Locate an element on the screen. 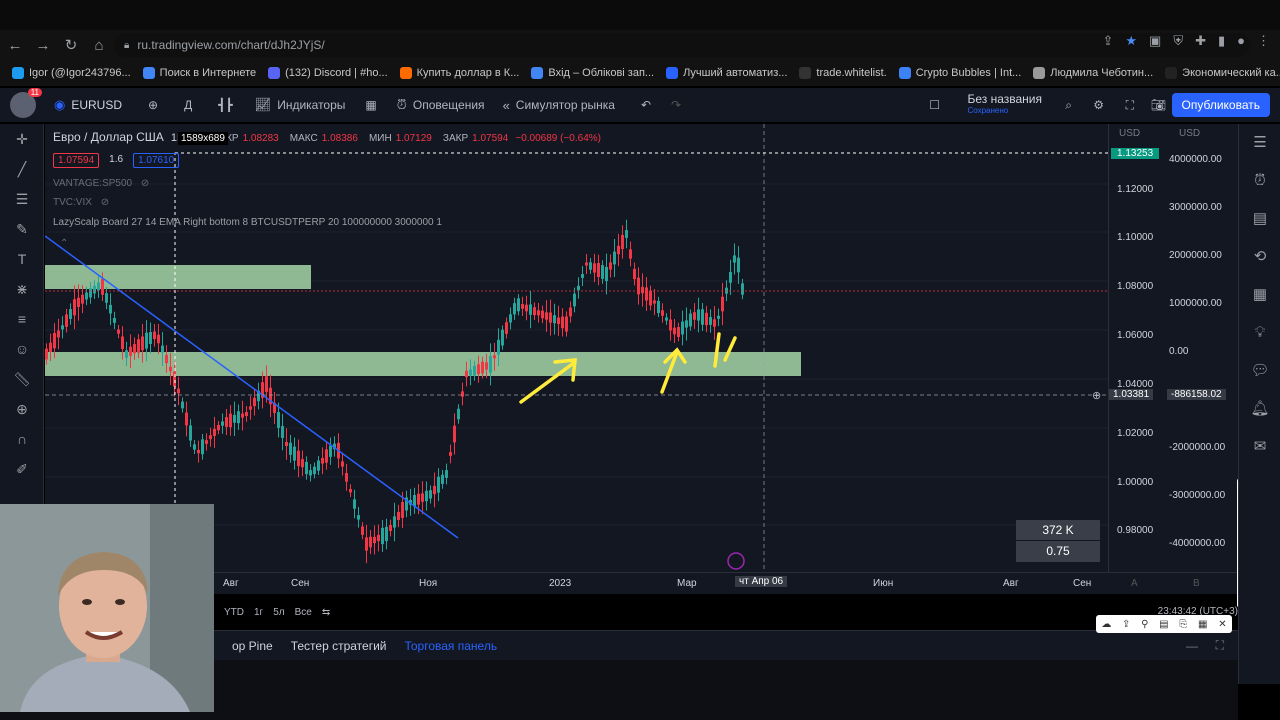 The width and height of the screenshot is (1280, 720). ask-button: 1.07610 is located at coordinates (156, 160).